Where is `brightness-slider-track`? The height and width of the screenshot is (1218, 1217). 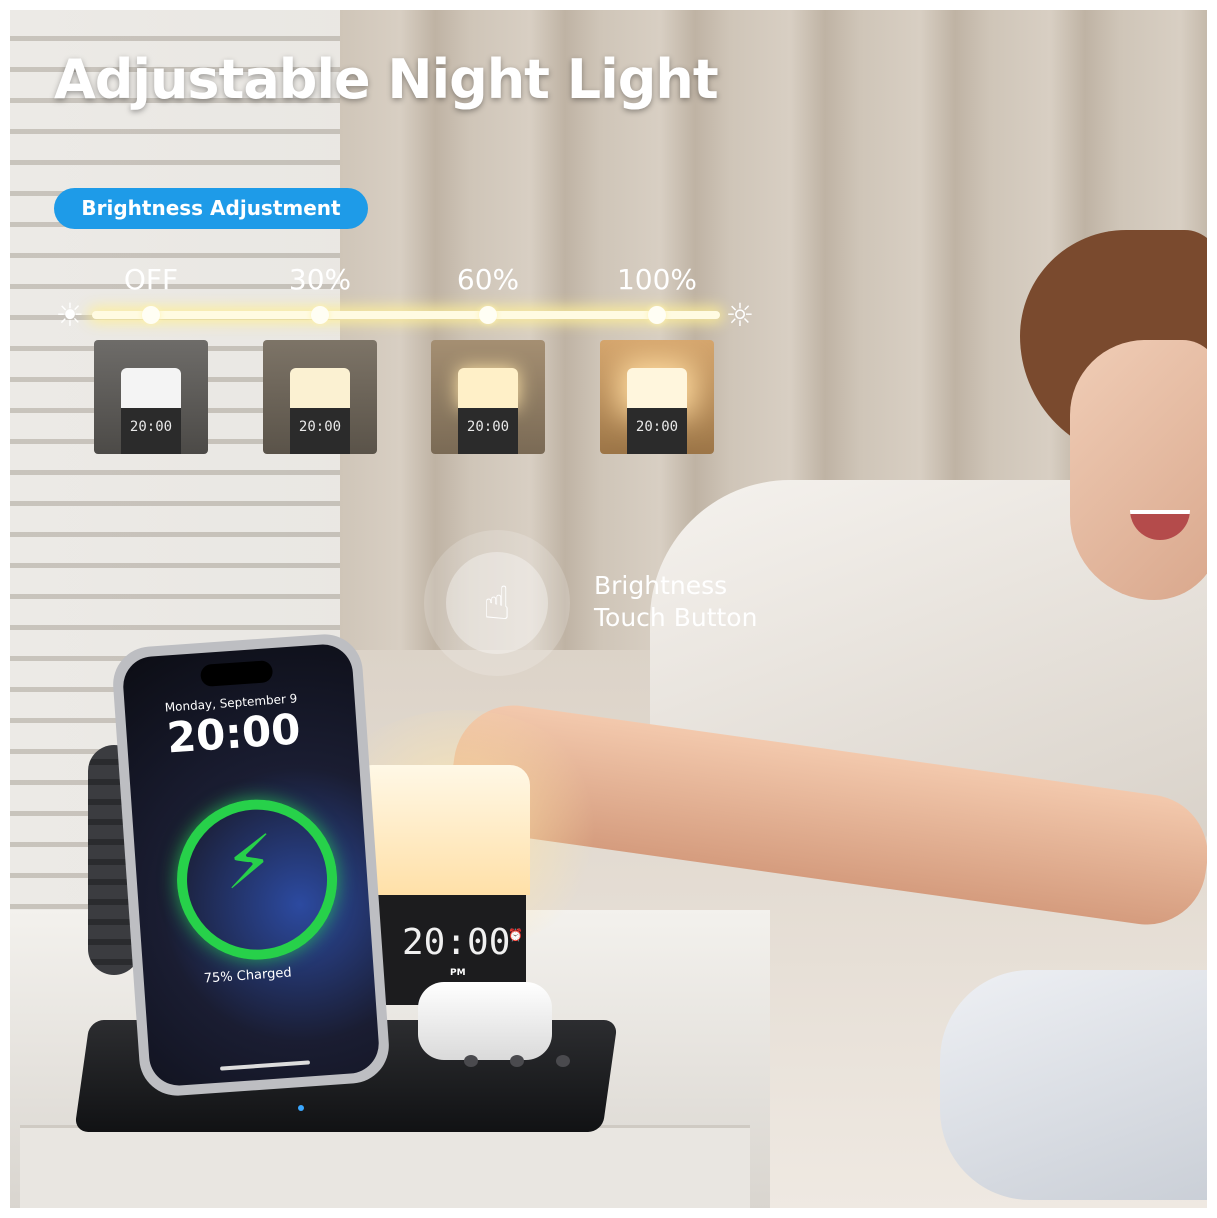 brightness-slider-track is located at coordinates (406, 315).